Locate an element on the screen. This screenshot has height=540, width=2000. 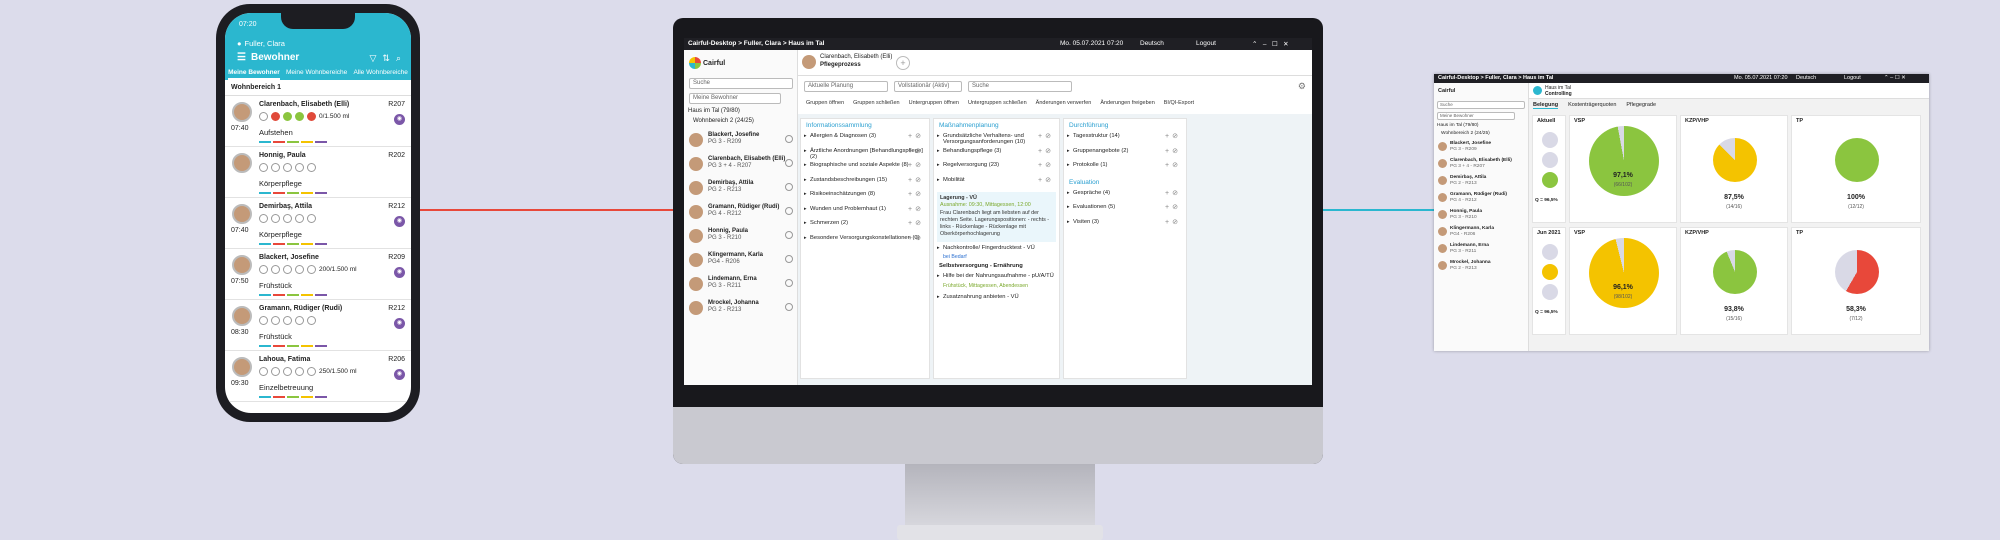
tree-house: Haus im Tal (79/80) is located at coordinates (714, 111).